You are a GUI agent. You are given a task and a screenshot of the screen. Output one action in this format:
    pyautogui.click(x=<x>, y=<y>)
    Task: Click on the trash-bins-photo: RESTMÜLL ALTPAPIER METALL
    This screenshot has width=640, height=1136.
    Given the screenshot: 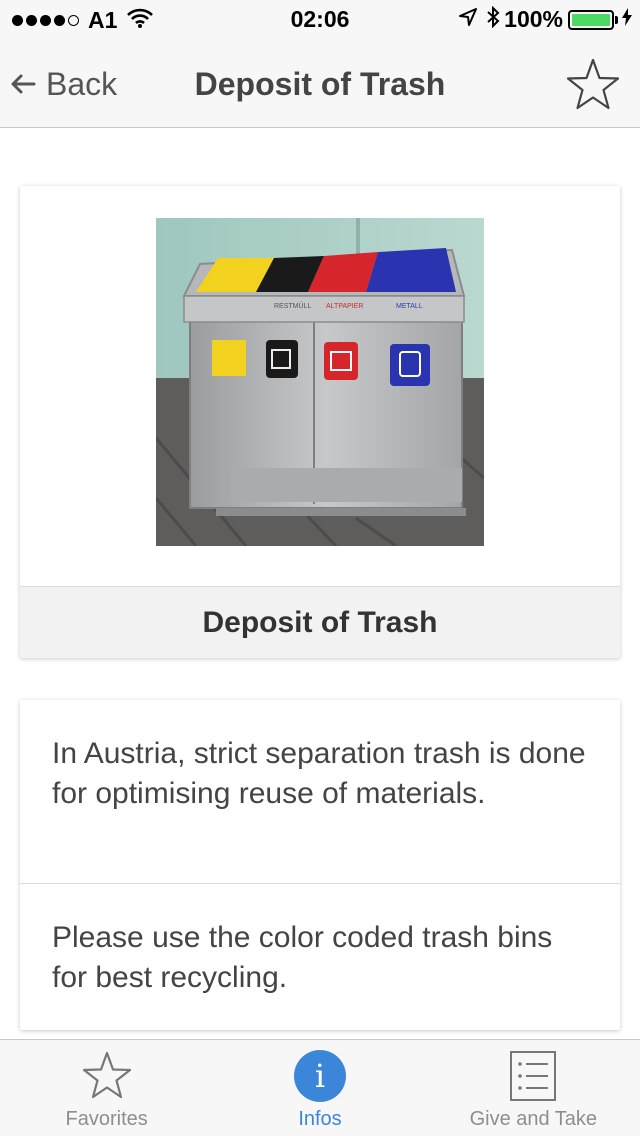 What is the action you would take?
    pyautogui.click(x=320, y=382)
    